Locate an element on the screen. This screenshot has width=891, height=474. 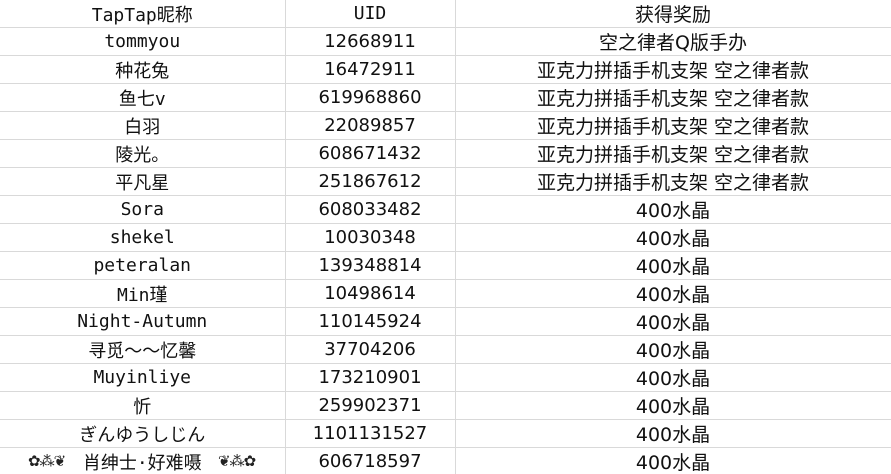
cell-uid: 12668911 is located at coordinates (370, 41).